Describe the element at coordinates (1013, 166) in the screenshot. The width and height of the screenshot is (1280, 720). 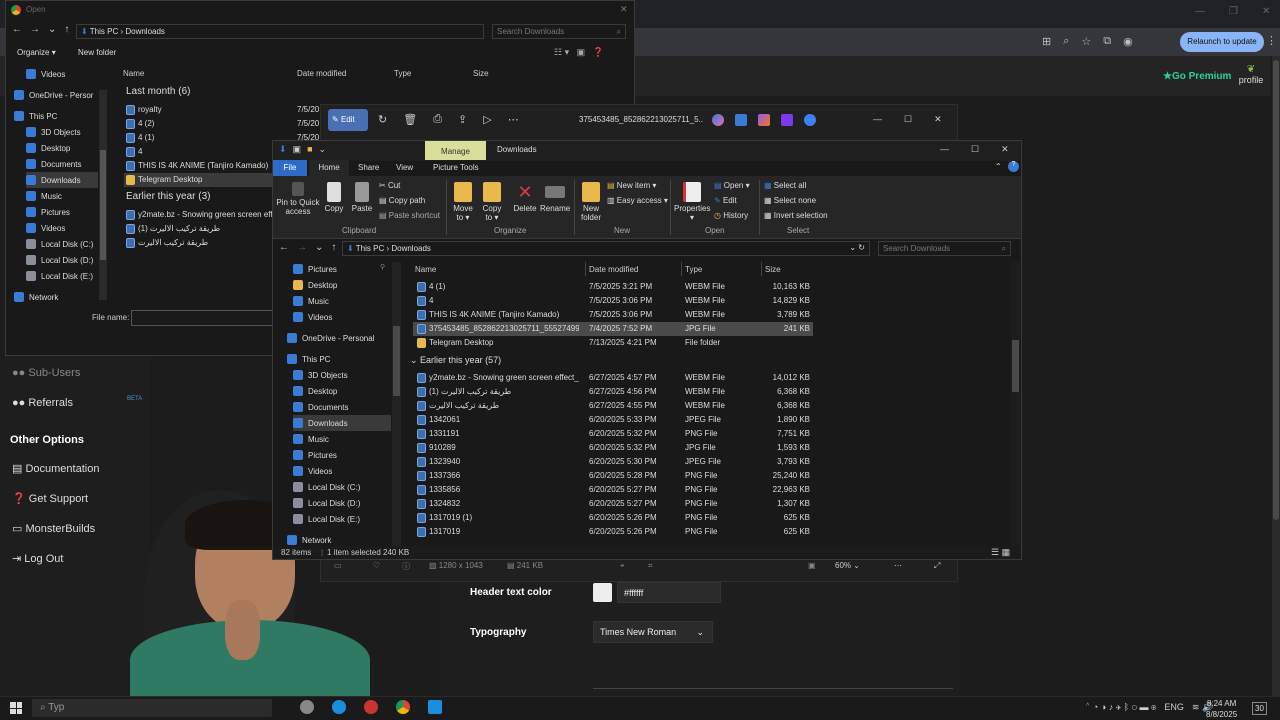
I see `help-icon: ?` at that location.